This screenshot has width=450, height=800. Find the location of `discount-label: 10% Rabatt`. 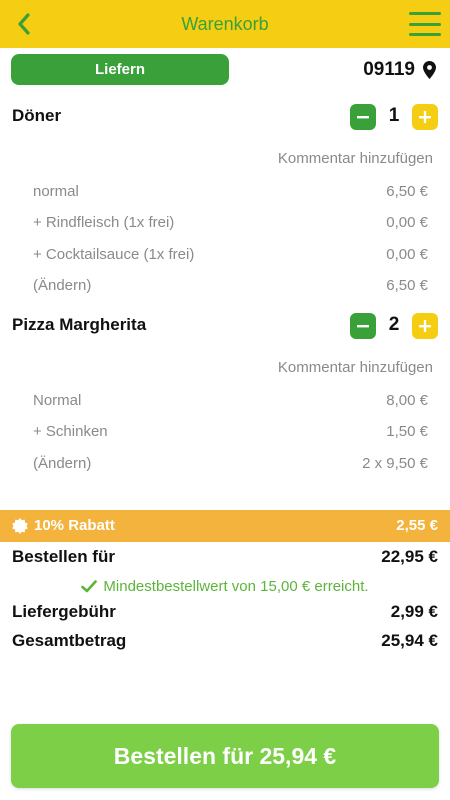

discount-label: 10% Rabatt is located at coordinates (74, 525).